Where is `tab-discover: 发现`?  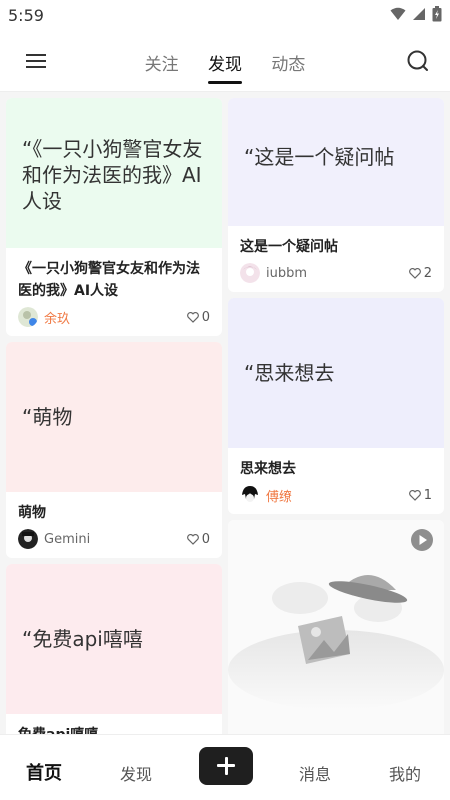 tab-discover: 发现 is located at coordinates (225, 67).